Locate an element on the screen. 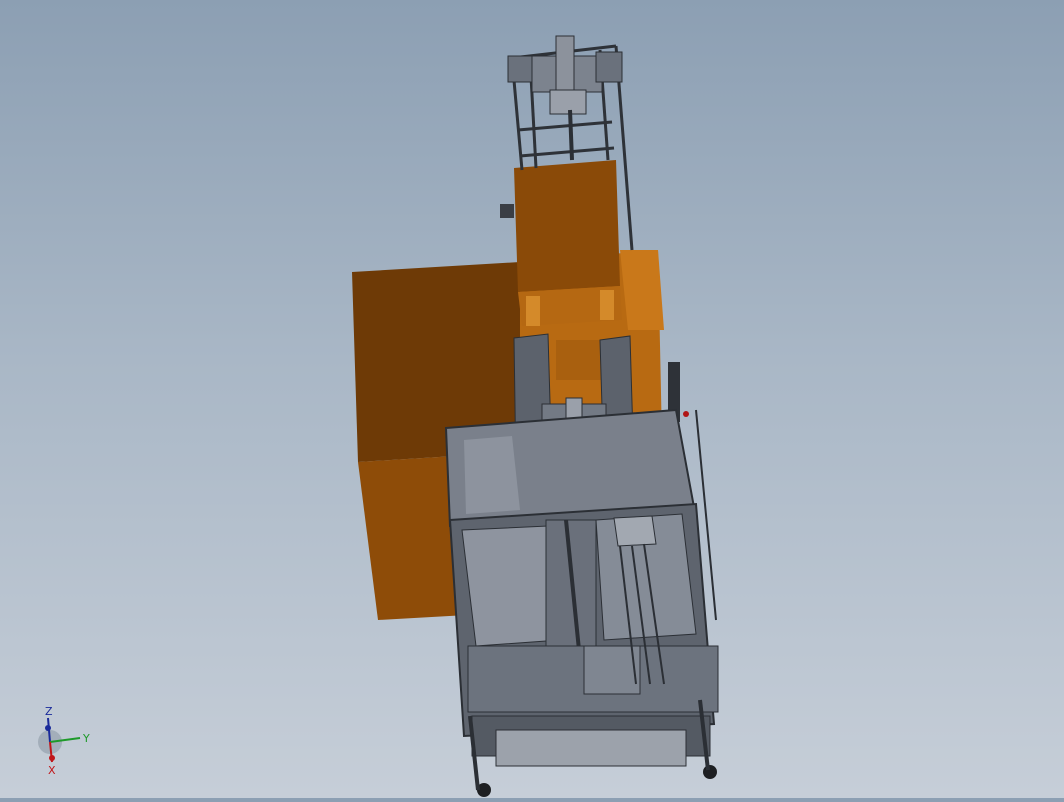 The width and height of the screenshot is (1064, 802). x-axis-label: X is located at coordinates (52, 770).